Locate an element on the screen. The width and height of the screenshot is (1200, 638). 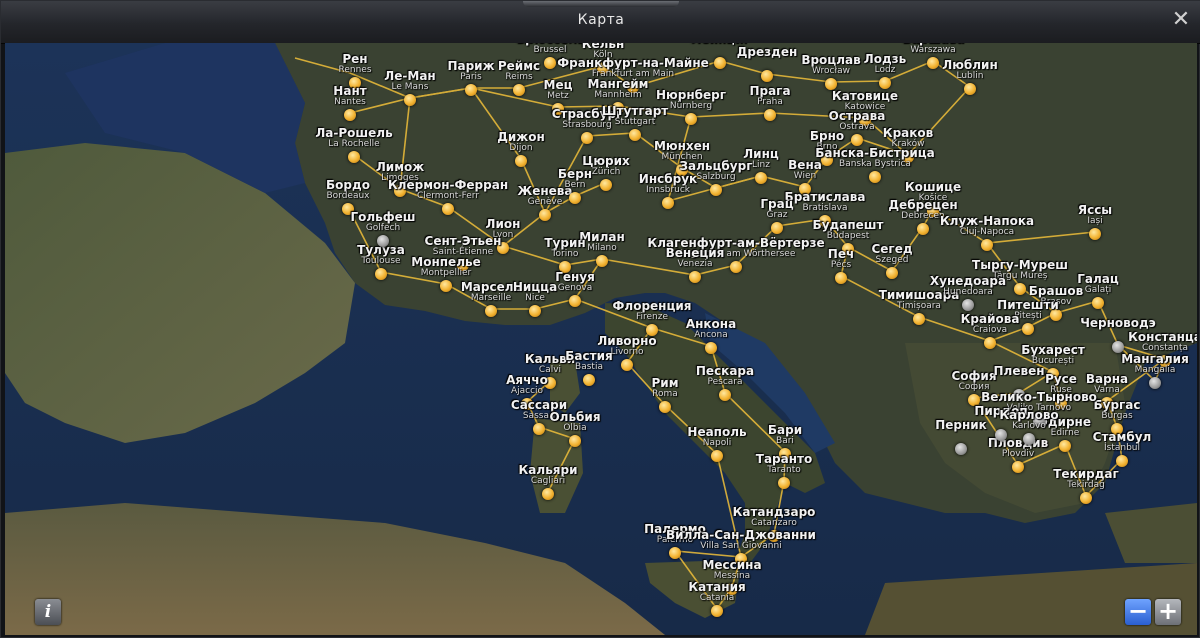
city-name: Генуя is located at coordinates (575, 277).